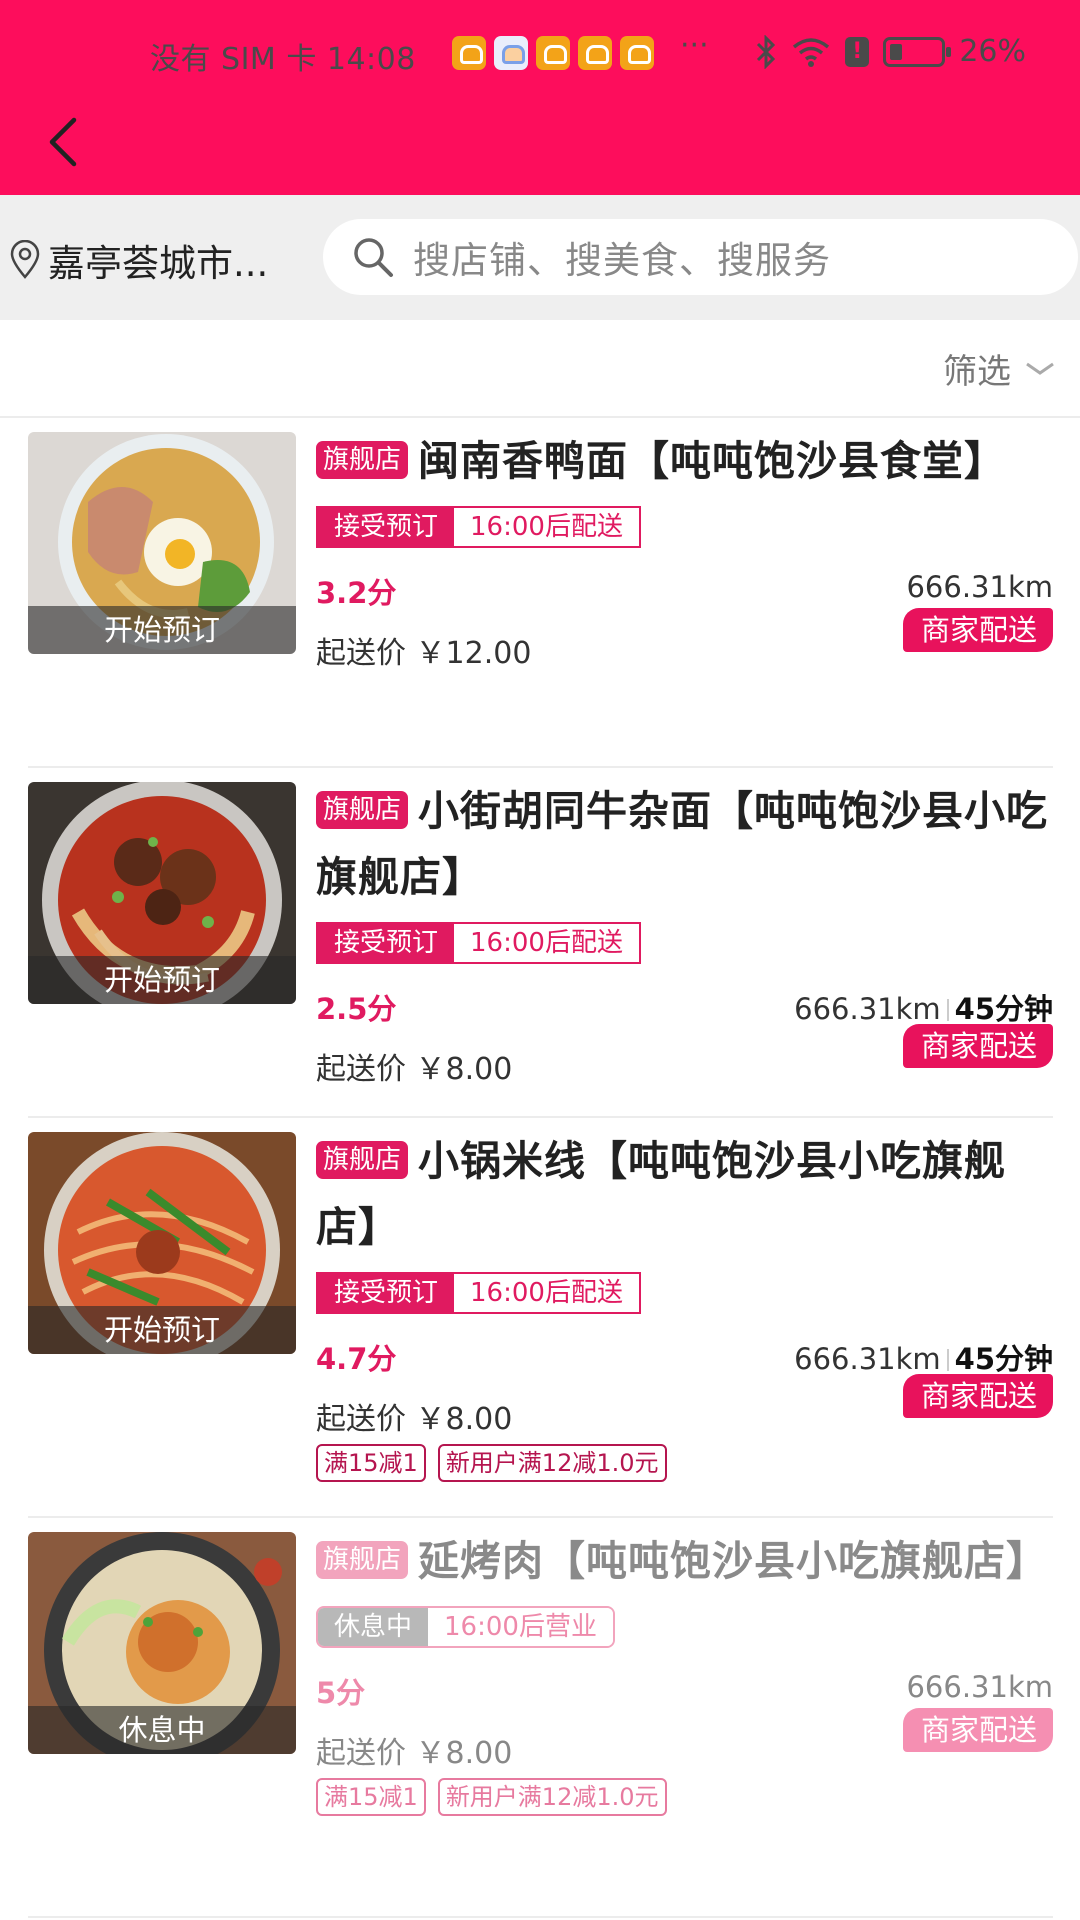 Image resolution: width=1080 pixels, height=1920 pixels. What do you see at coordinates (661, 1194) in the screenshot?
I see `shop-name: 小锅米线【吨吨饱沙县小吃旗舰店】` at bounding box center [661, 1194].